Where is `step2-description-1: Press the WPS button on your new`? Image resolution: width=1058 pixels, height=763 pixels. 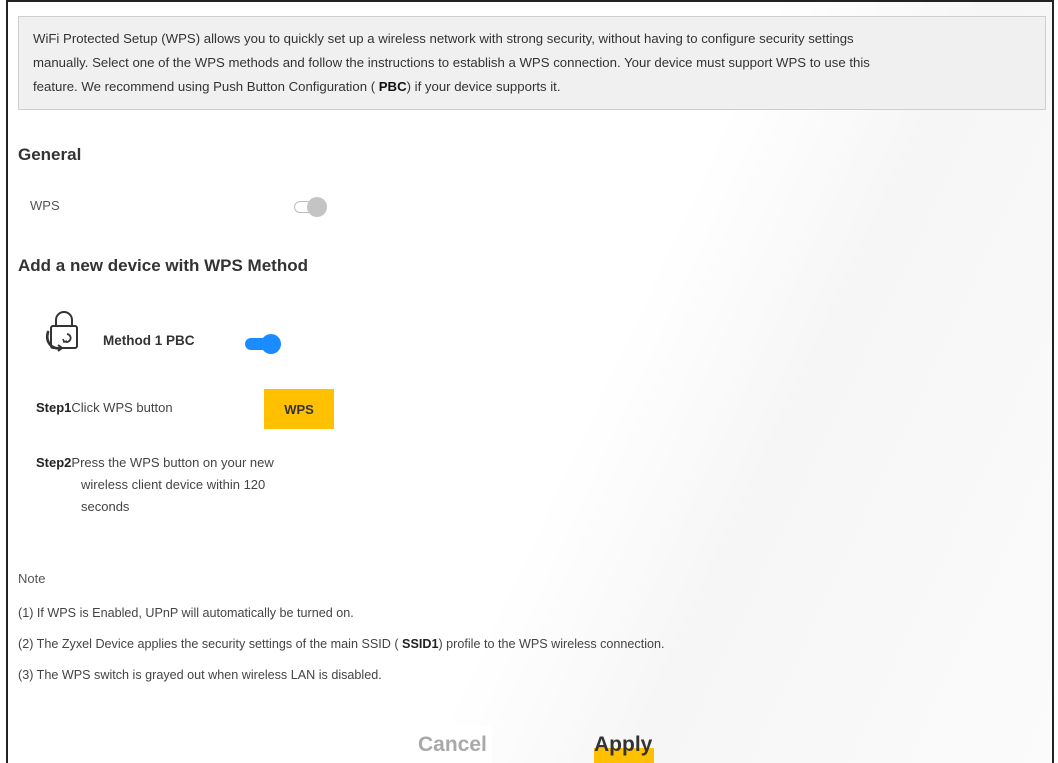 step2-description-1: Press the WPS button on your new is located at coordinates (172, 462).